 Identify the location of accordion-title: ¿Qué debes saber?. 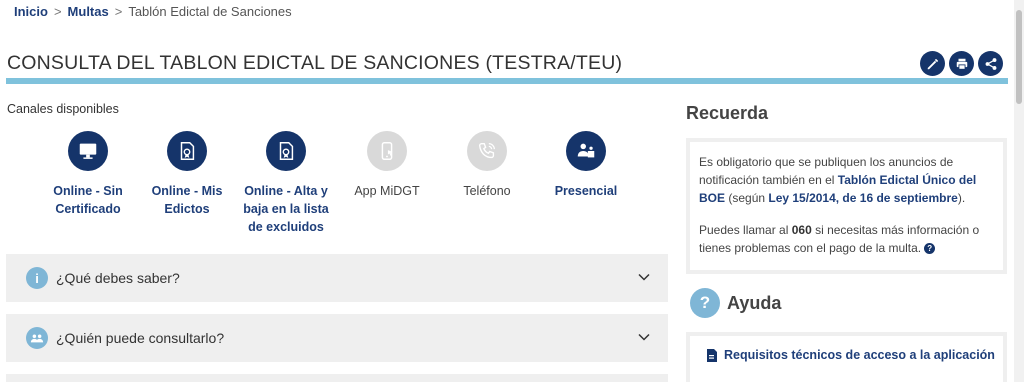
(118, 278).